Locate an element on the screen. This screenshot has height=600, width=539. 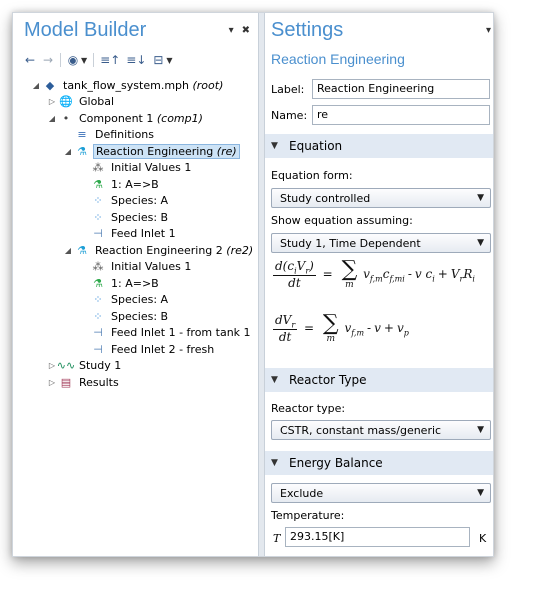
root-icon: ◆ is located at coordinates (50, 85).